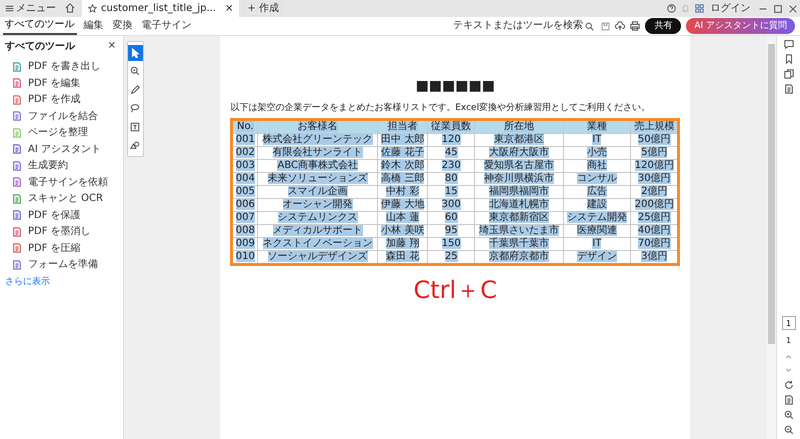 Image resolution: width=800 pixels, height=439 pixels. Describe the element at coordinates (61, 248) in the screenshot. I see `sidebar-item: PDF を圧縮` at that location.